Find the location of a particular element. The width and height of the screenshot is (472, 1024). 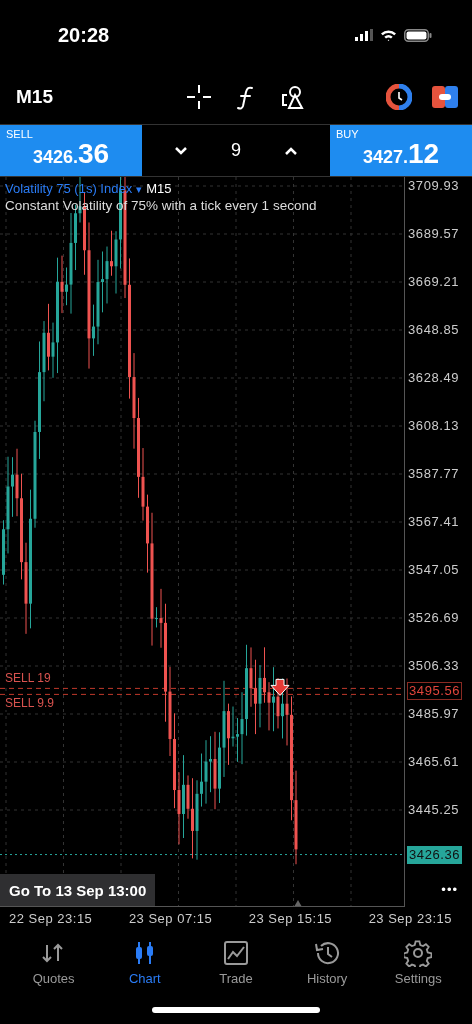

status-time: 20:28 is located at coordinates (84, 35).